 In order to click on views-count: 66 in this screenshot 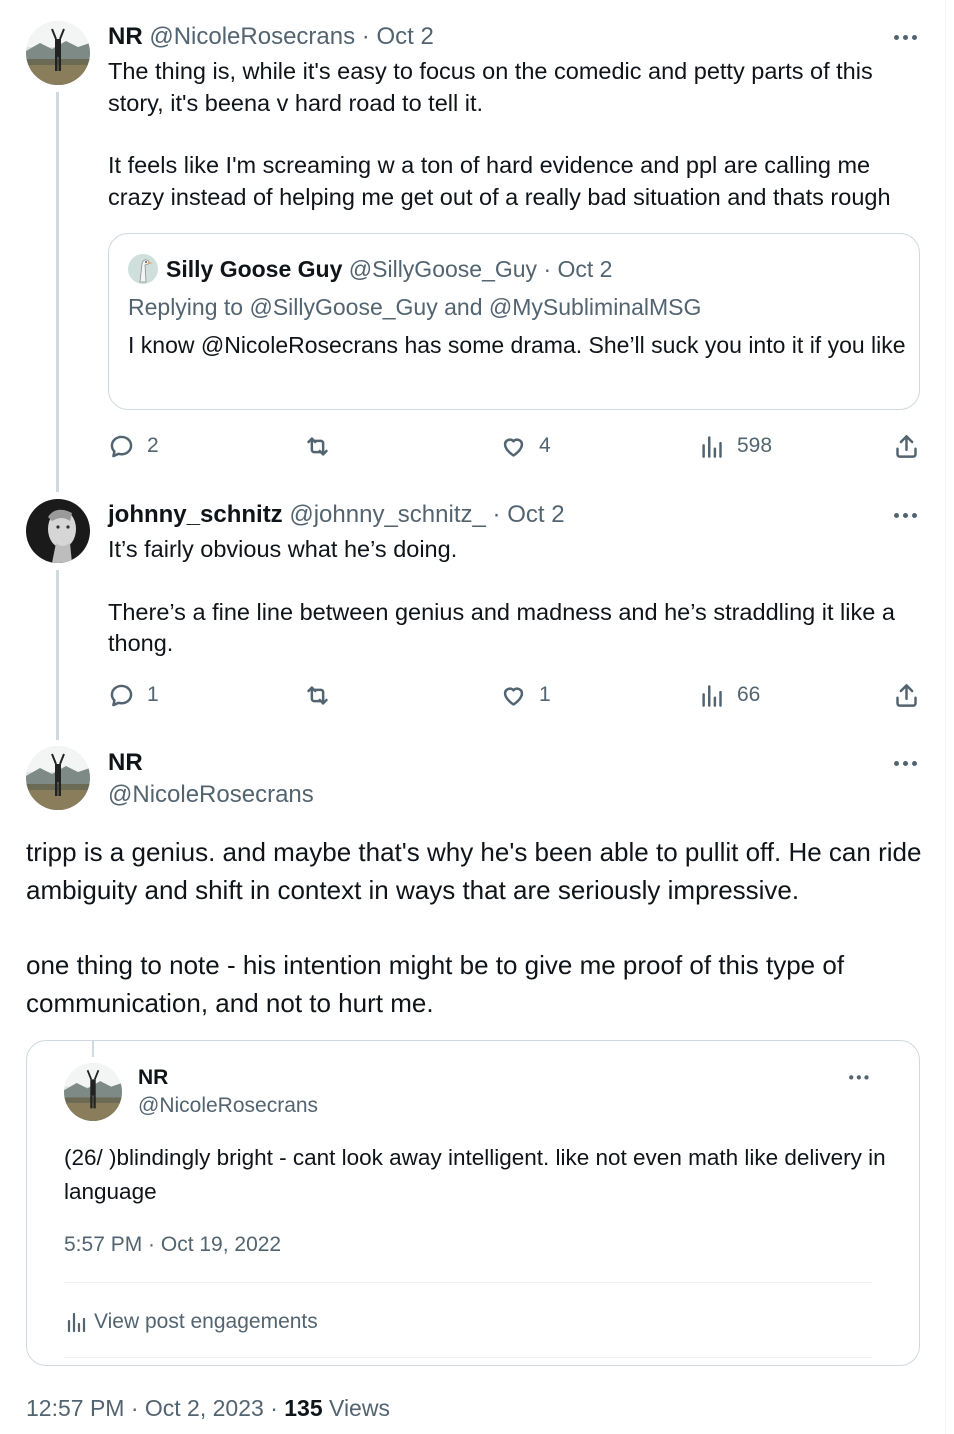, I will do `click(749, 694)`.